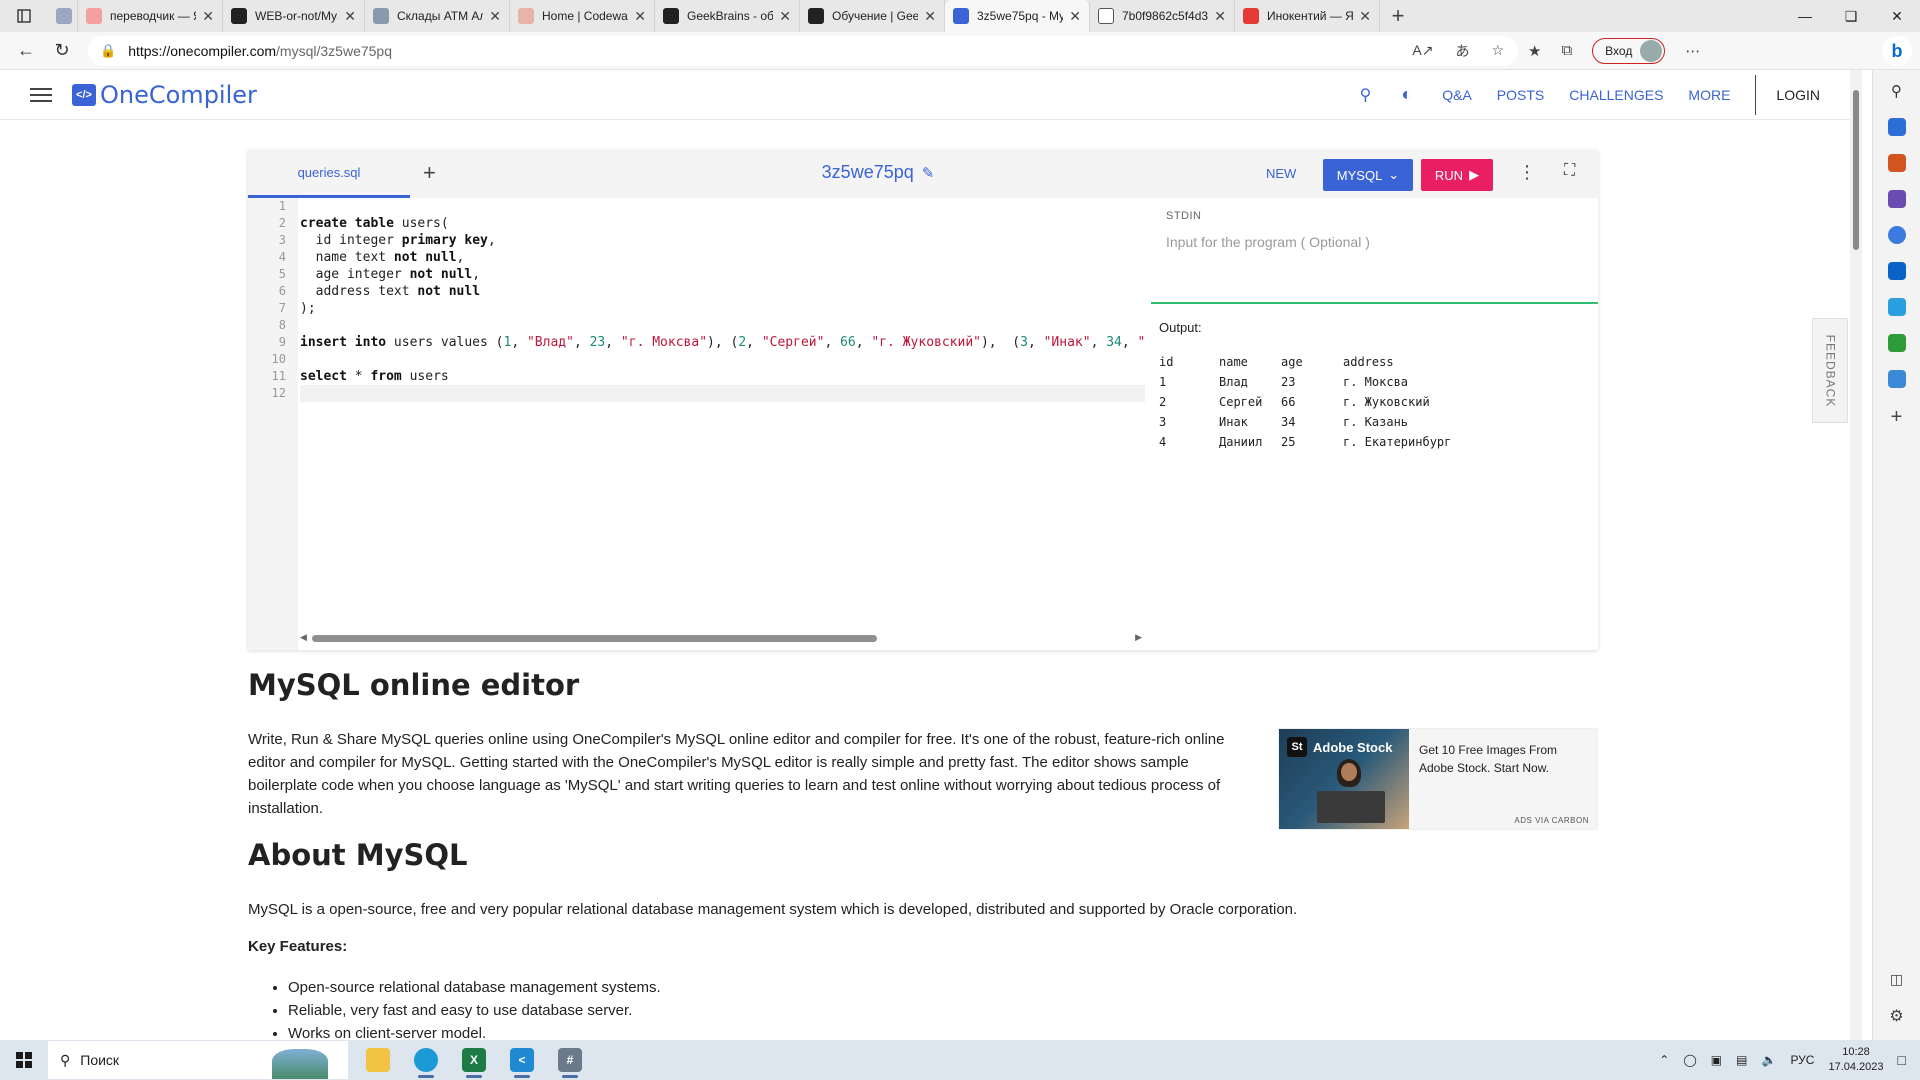  I want to click on notifications-icon: □, so click(1902, 1060).